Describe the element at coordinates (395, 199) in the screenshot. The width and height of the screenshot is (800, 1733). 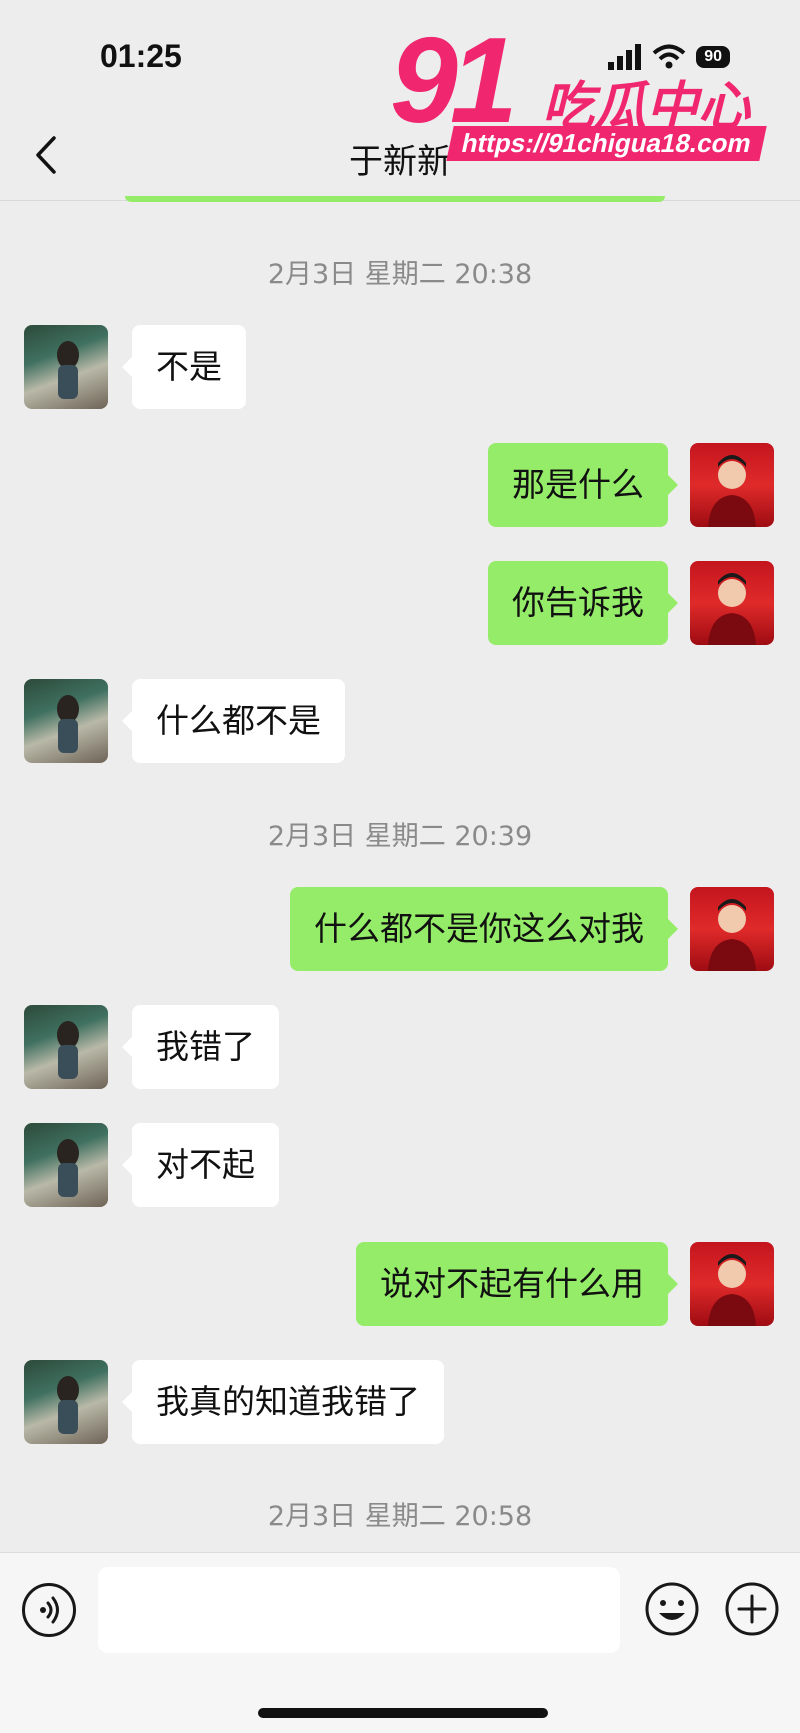
I see `previous-bubble-edge` at that location.